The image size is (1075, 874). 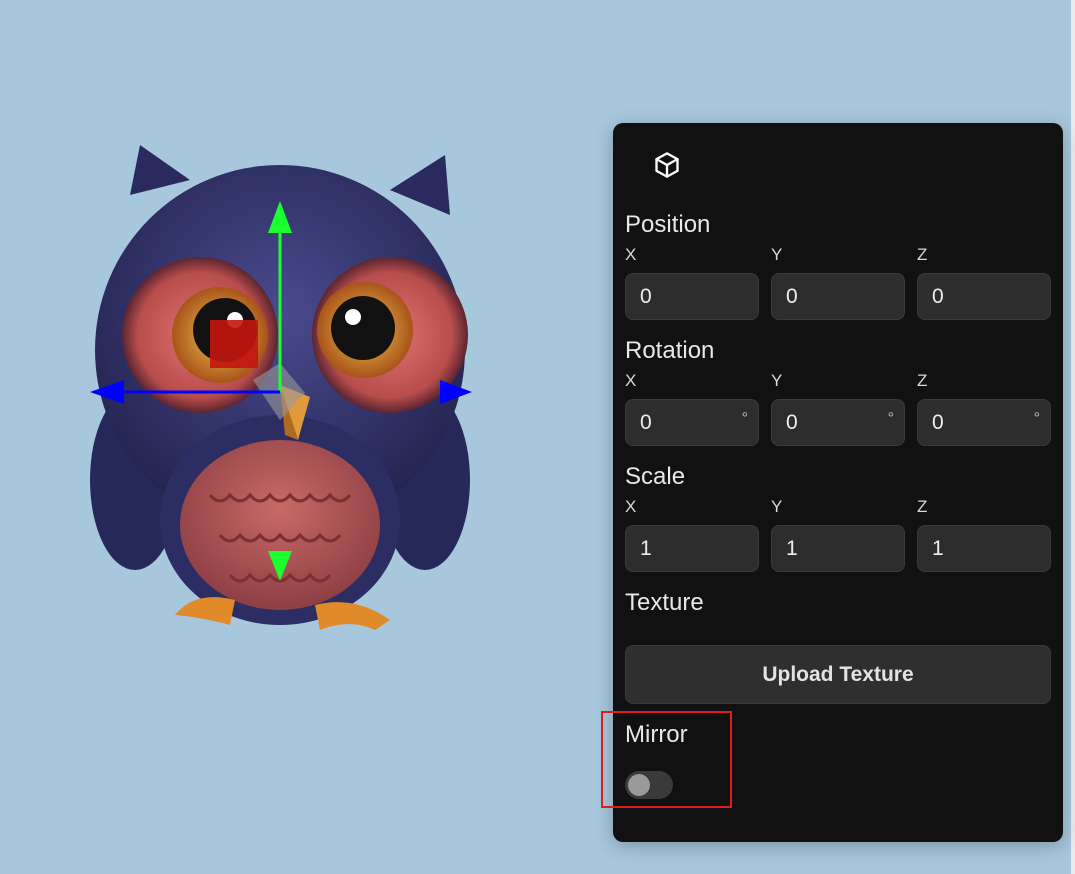 I want to click on rotation-title: Rotation, so click(x=670, y=350).